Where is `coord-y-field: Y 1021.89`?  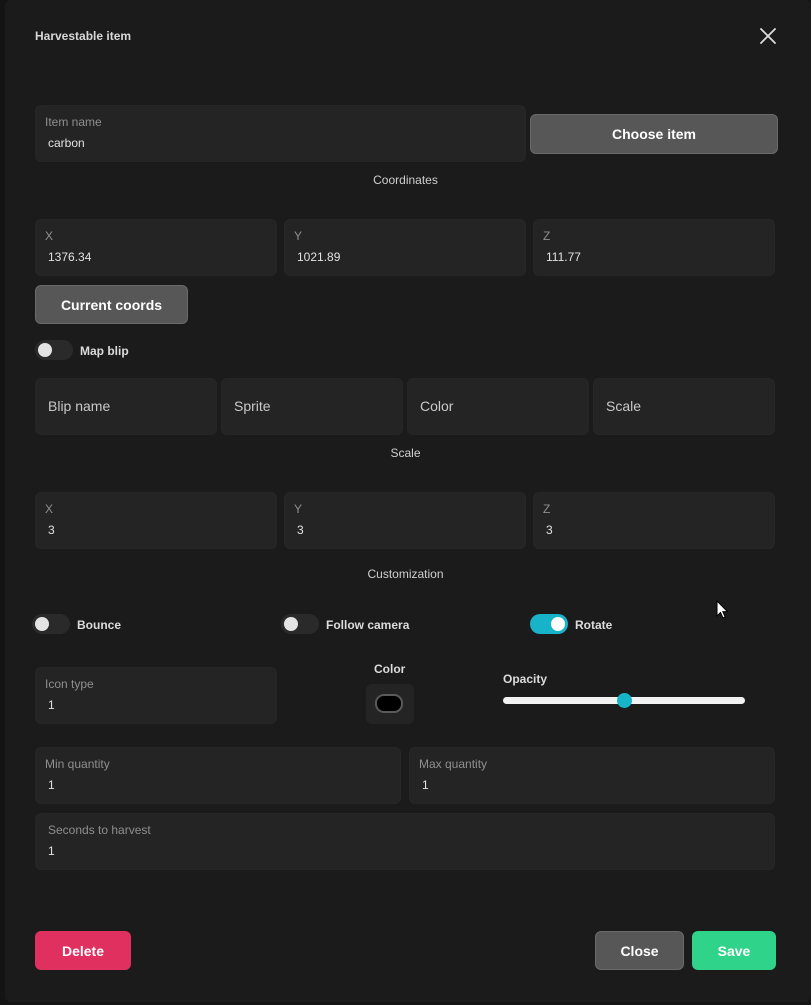
coord-y-field: Y 1021.89 is located at coordinates (405, 247).